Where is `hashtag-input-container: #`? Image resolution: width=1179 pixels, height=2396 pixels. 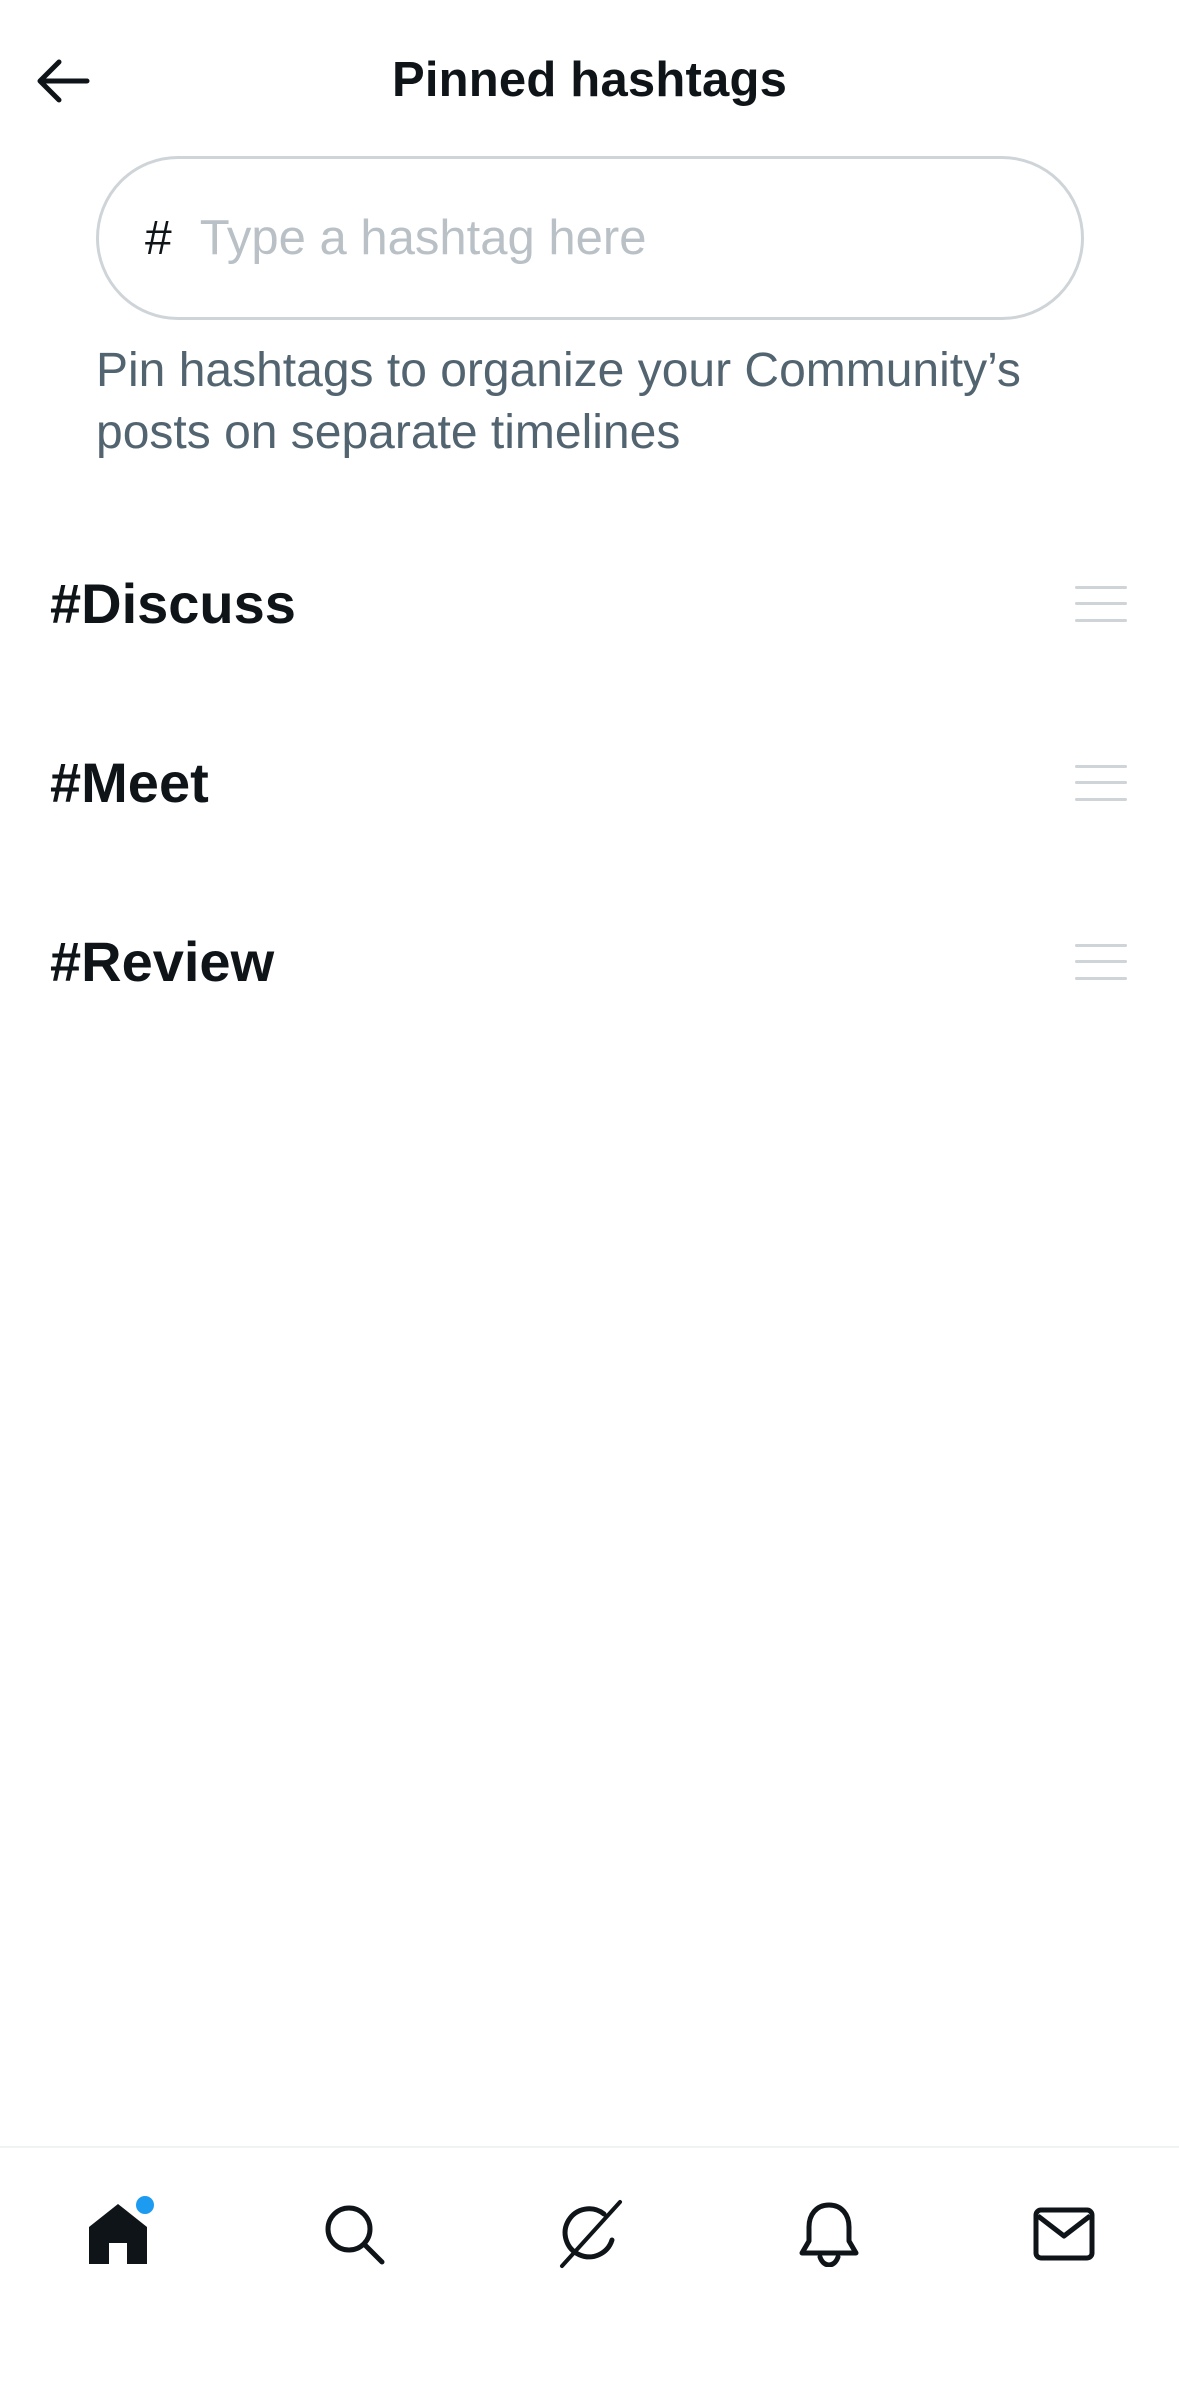
hashtag-input-container: # is located at coordinates (590, 238).